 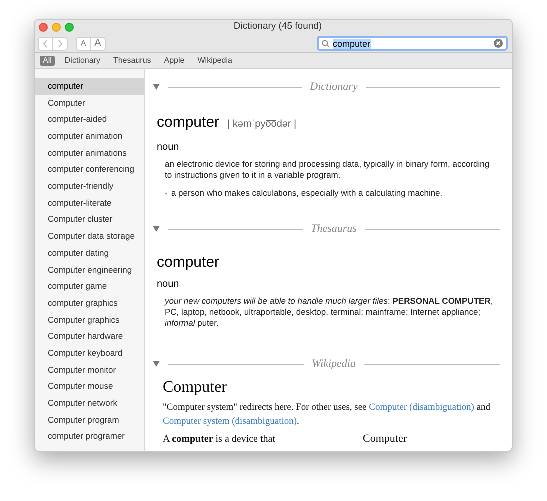 I want to click on sidebar-item: Computer, so click(x=89, y=103).